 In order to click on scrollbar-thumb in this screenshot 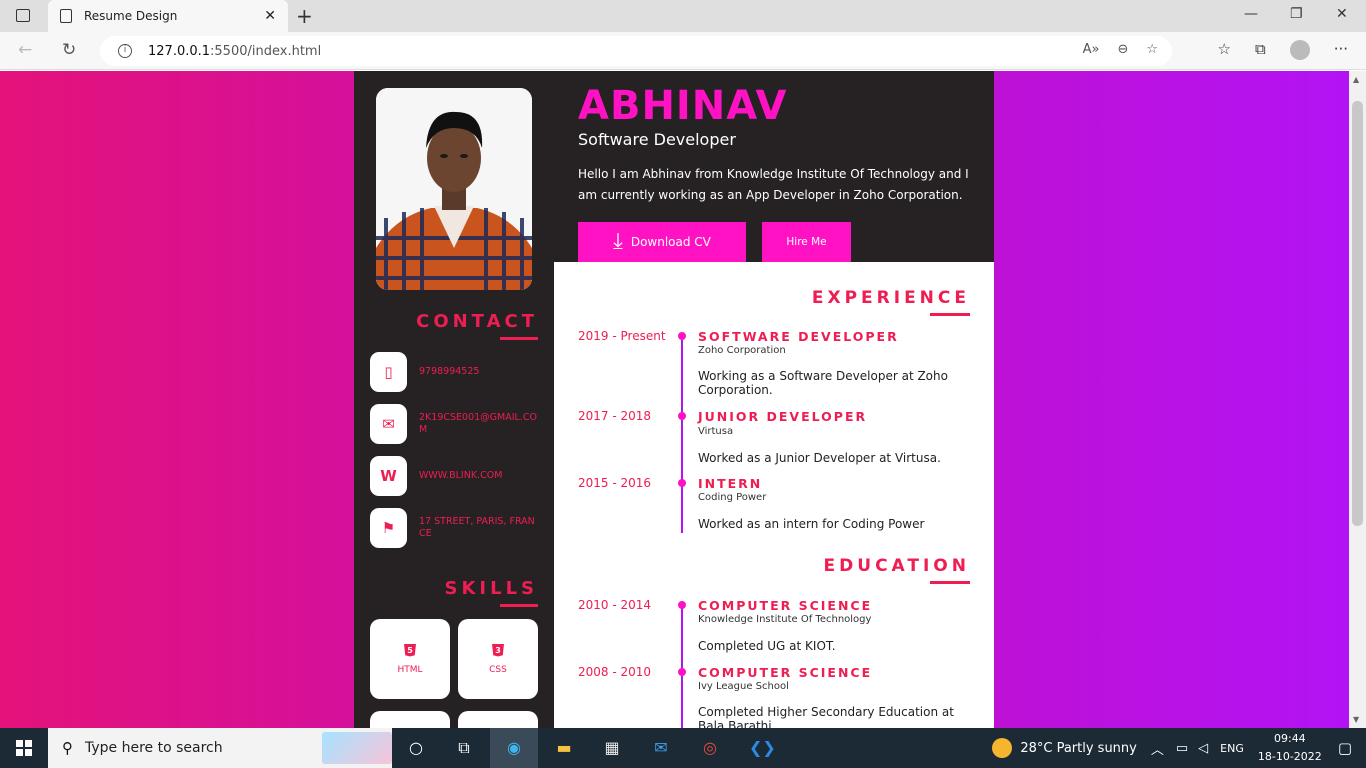, I will do `click(1357, 313)`.